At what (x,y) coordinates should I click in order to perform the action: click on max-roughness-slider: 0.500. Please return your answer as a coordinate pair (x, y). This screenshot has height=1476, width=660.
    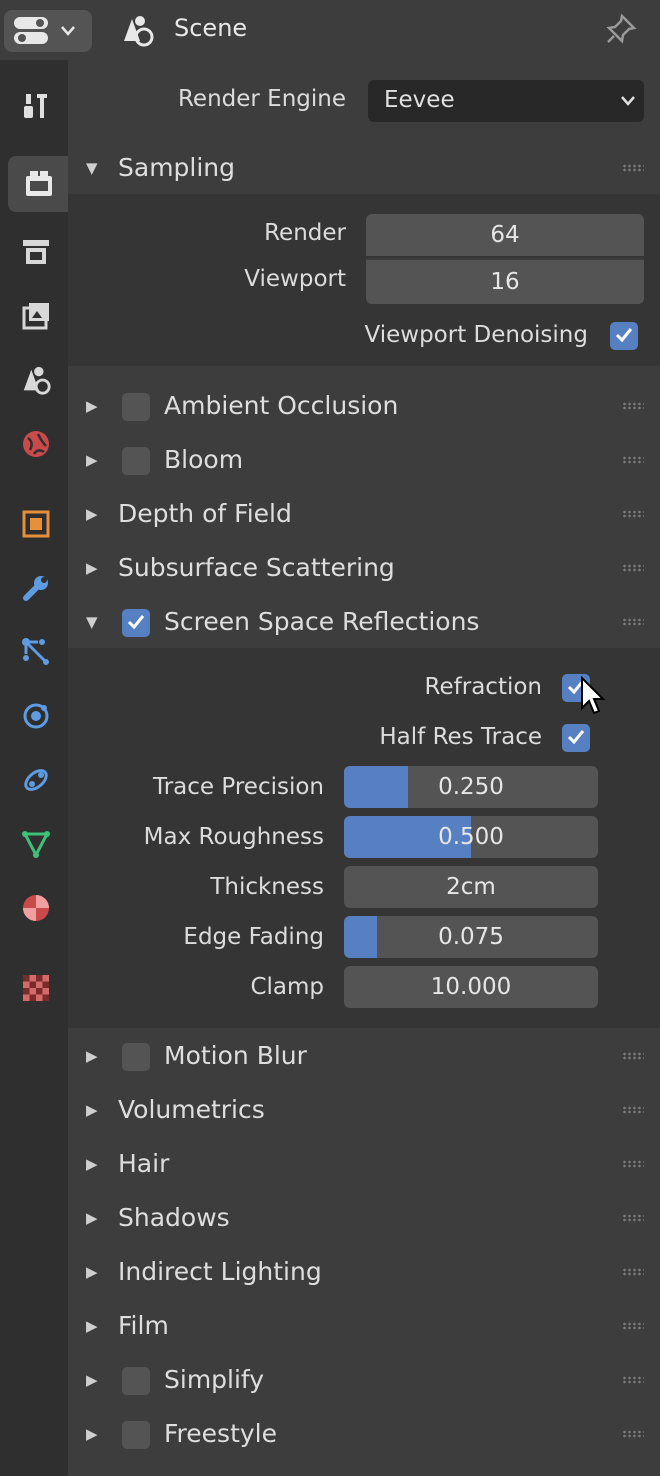
    Looking at the image, I should click on (471, 837).